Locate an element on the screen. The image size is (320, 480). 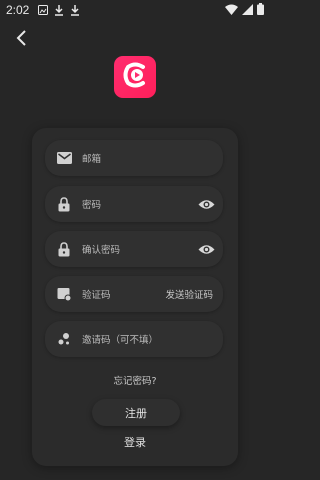
status-time: 2:02 is located at coordinates (18, 10).